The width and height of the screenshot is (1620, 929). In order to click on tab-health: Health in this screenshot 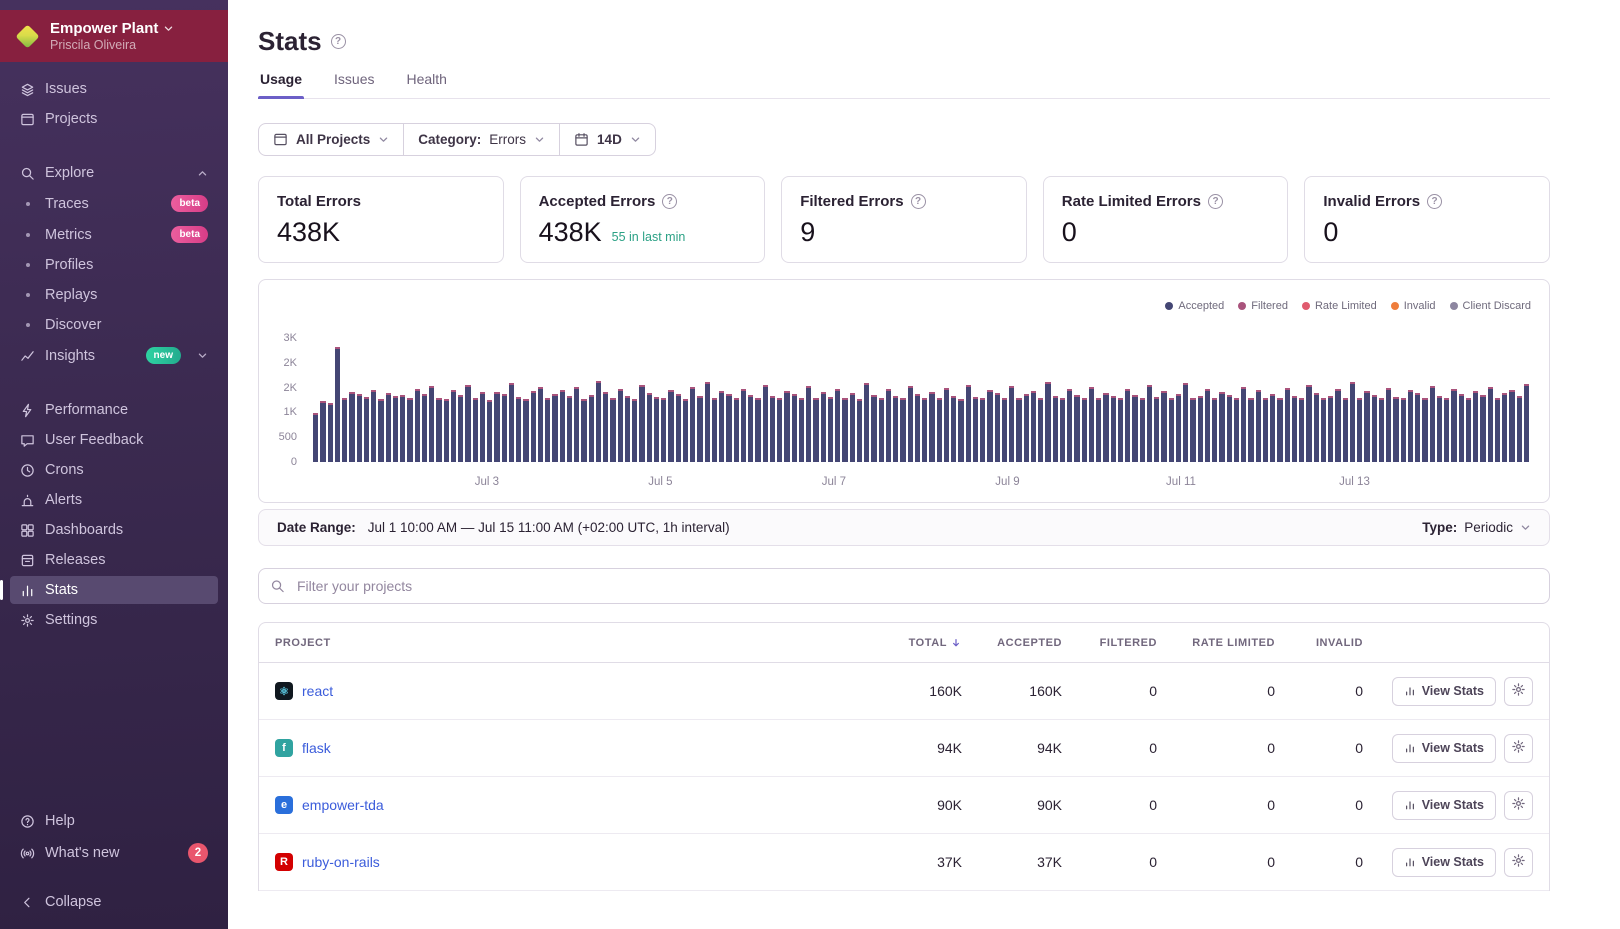, I will do `click(427, 84)`.